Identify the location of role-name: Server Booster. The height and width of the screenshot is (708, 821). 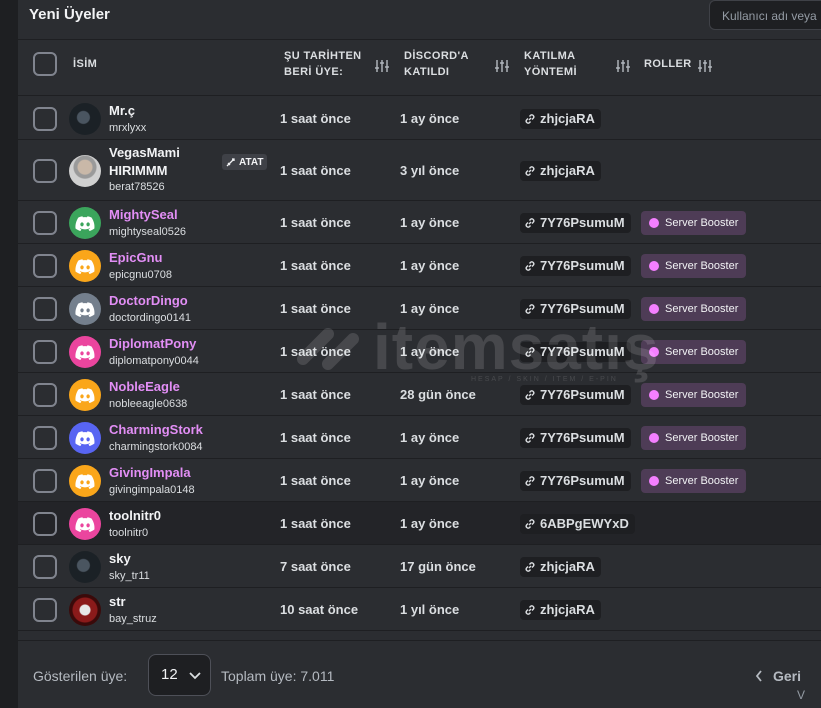
(702, 437).